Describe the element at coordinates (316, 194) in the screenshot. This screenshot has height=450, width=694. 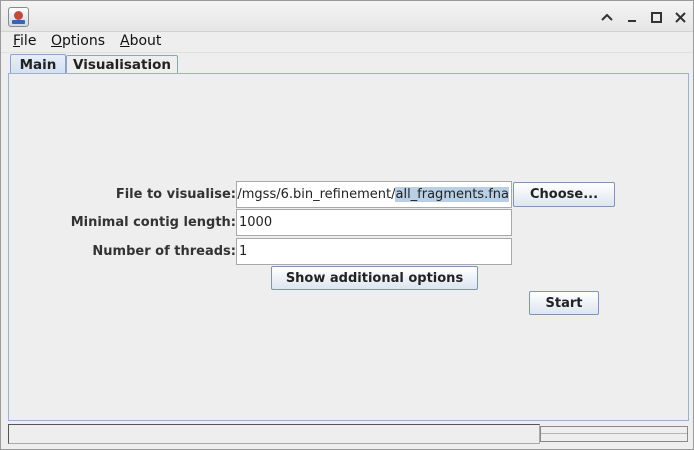
I see `file-path-prefix: n1/mgss/6.bin_refinement/` at that location.